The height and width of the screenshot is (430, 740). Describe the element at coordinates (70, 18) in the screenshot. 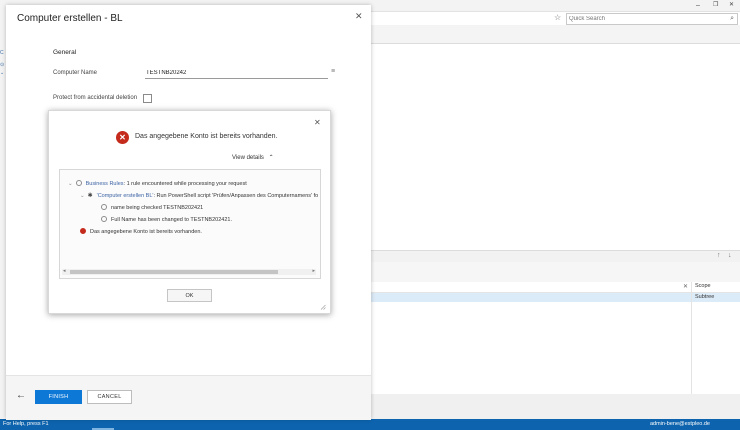

I see `dialog-title: Computer erstellen - BL` at that location.